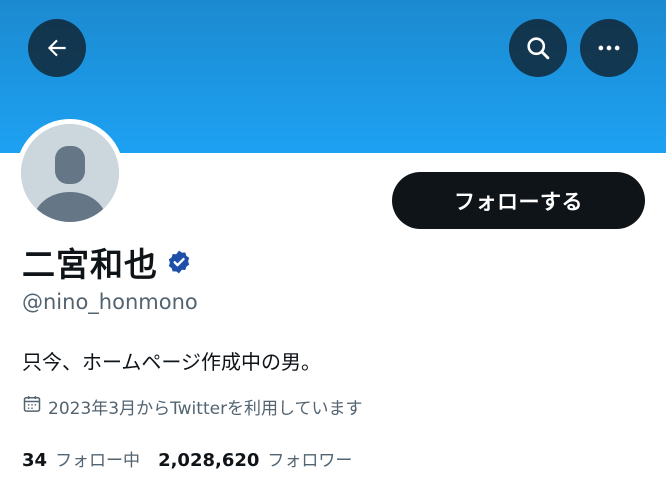  What do you see at coordinates (35, 460) in the screenshot?
I see `following-count: 34` at bounding box center [35, 460].